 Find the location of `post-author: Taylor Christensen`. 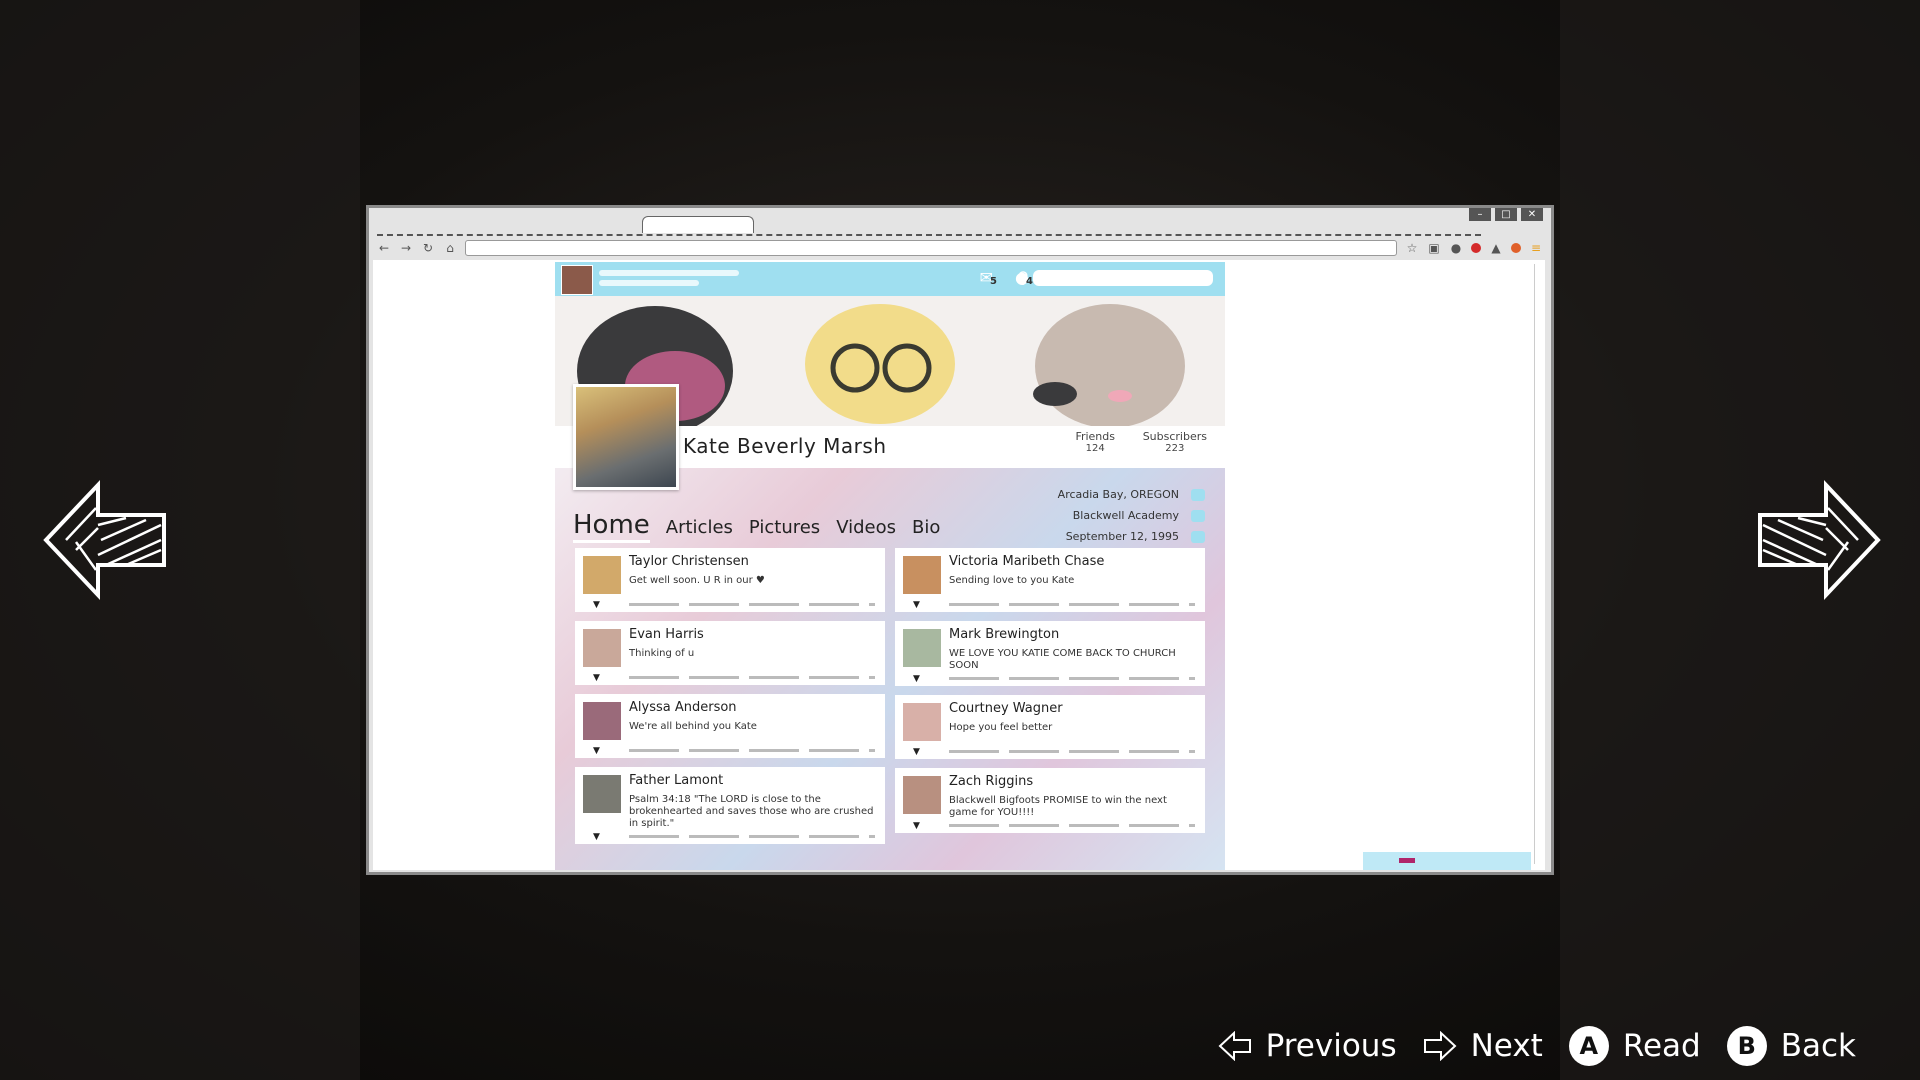

post-author: Taylor Christensen is located at coordinates (753, 561).